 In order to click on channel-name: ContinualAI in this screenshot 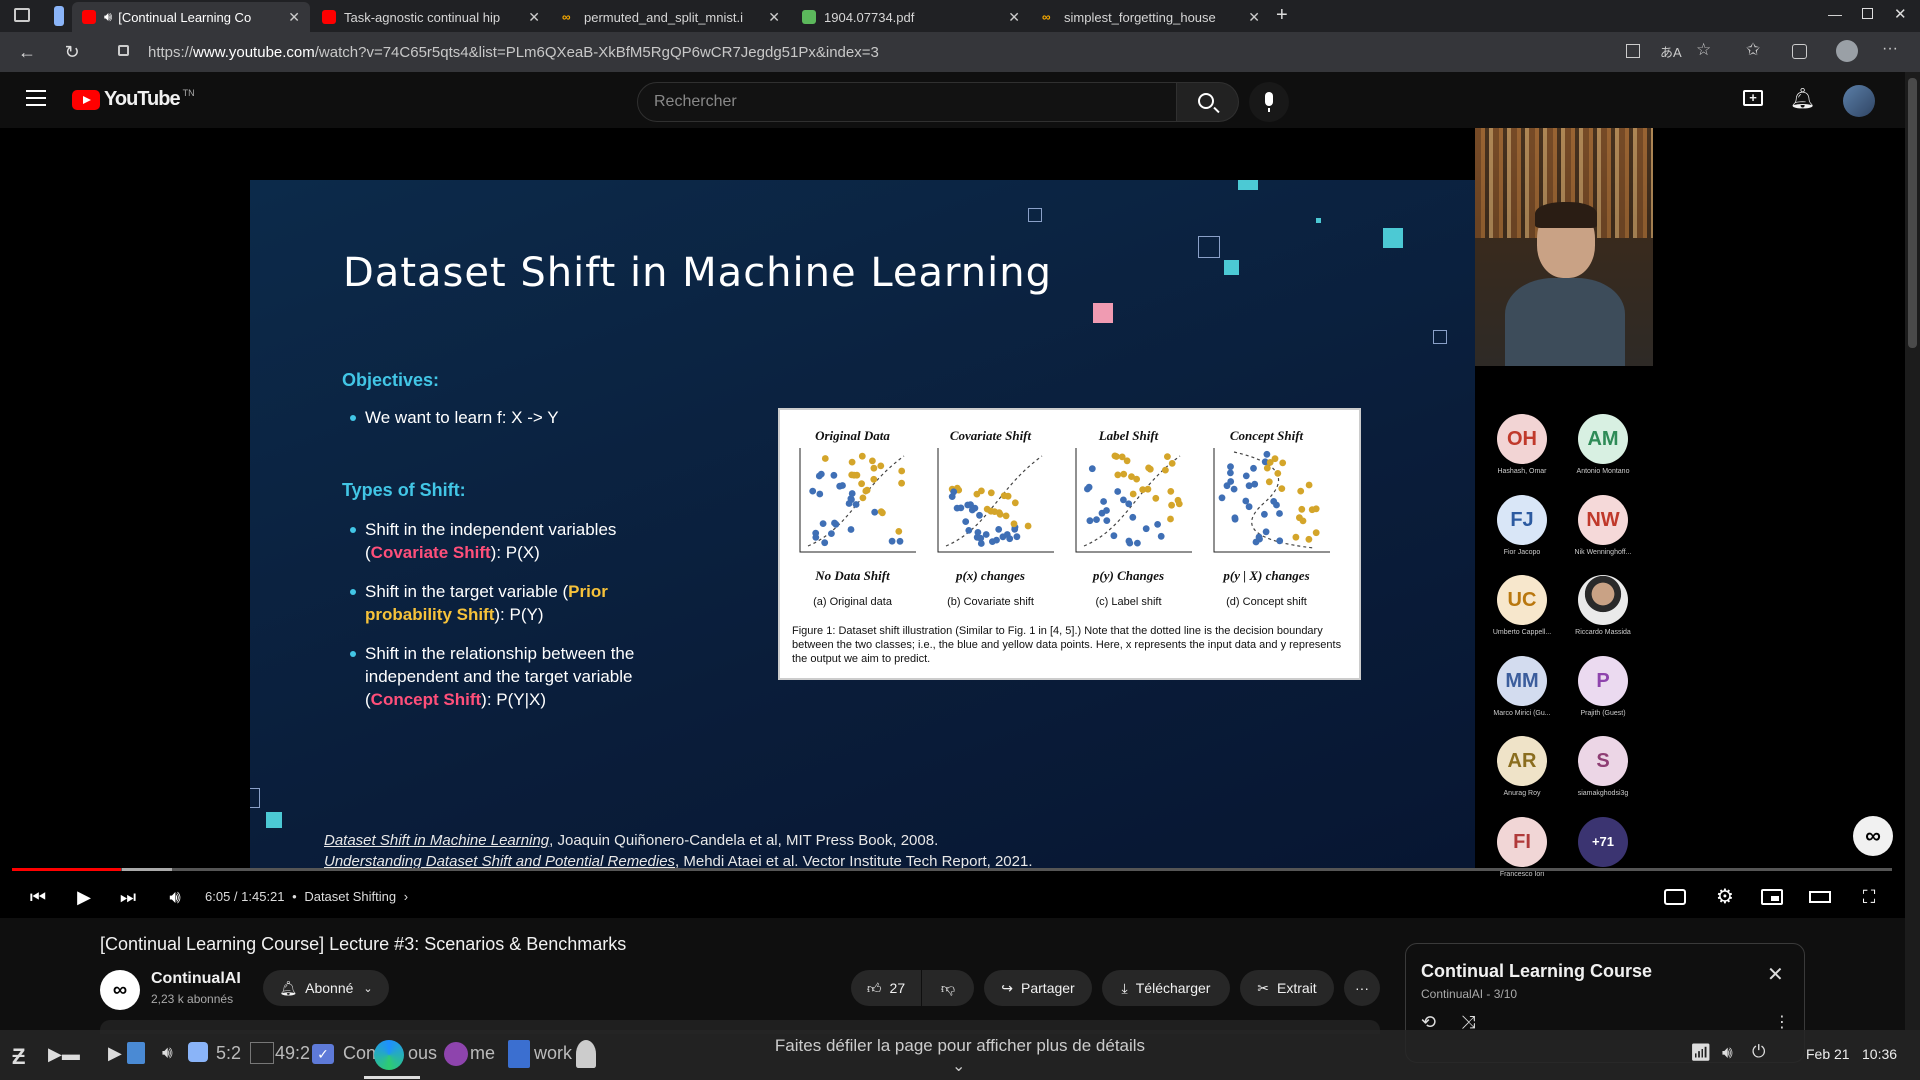, I will do `click(196, 979)`.